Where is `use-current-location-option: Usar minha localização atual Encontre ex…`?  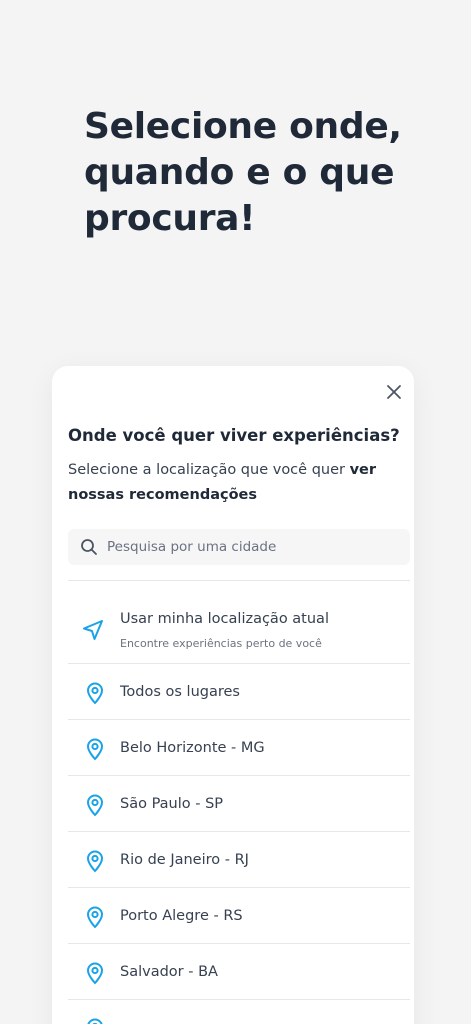
use-current-location-option: Usar minha localização atual Encontre ex… is located at coordinates (239, 634).